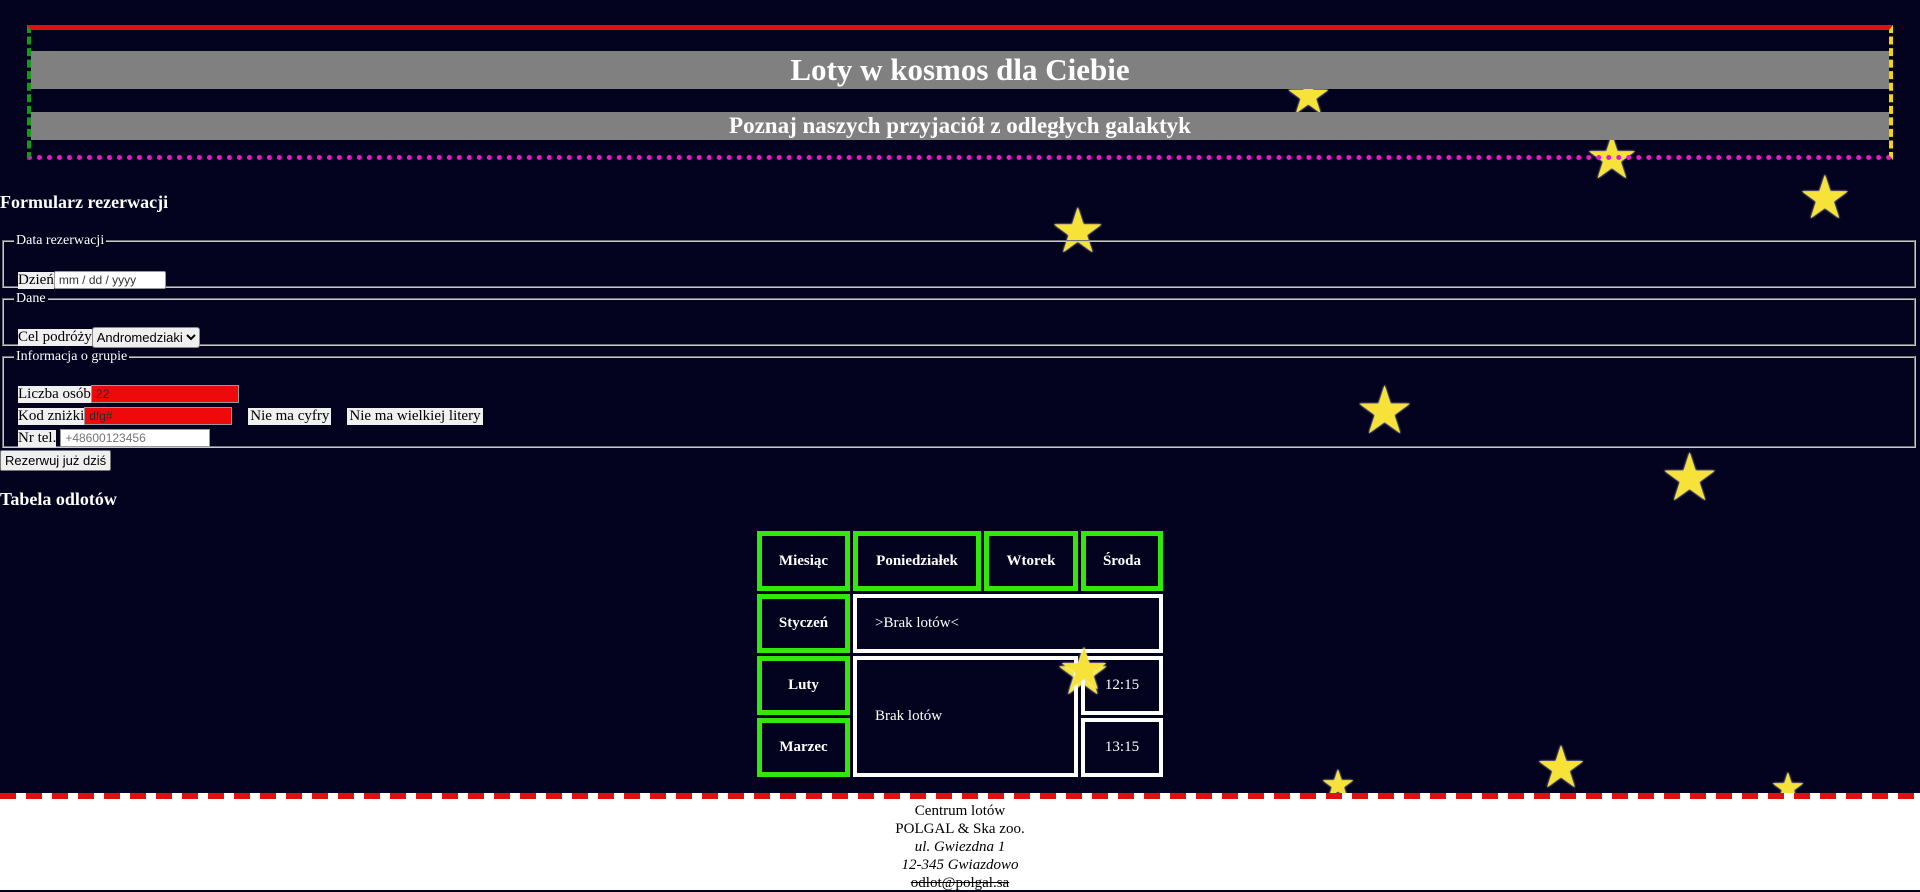 This screenshot has height=892, width=1920. What do you see at coordinates (60, 240) in the screenshot?
I see `fieldset-date-legend: Data rezerwacji` at bounding box center [60, 240].